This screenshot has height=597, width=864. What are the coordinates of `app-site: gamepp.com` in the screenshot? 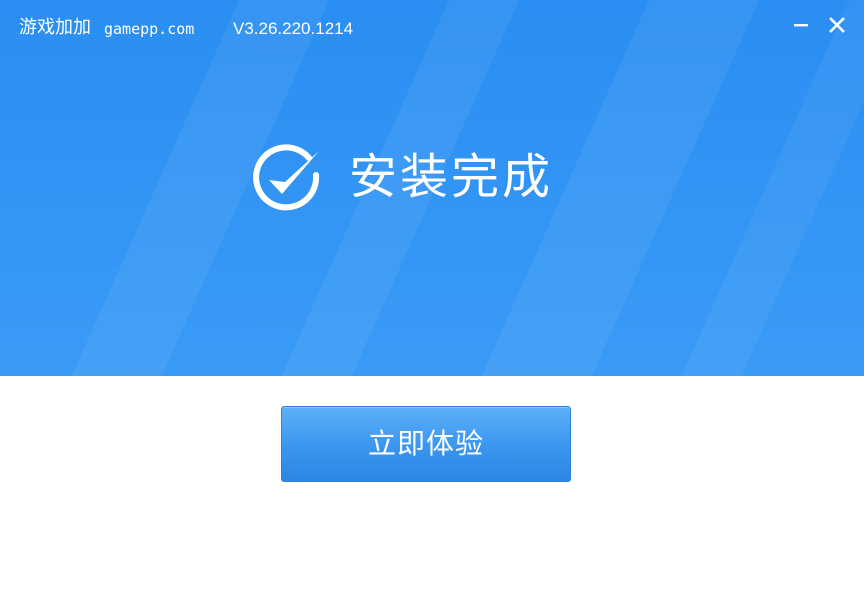 It's located at (149, 29).